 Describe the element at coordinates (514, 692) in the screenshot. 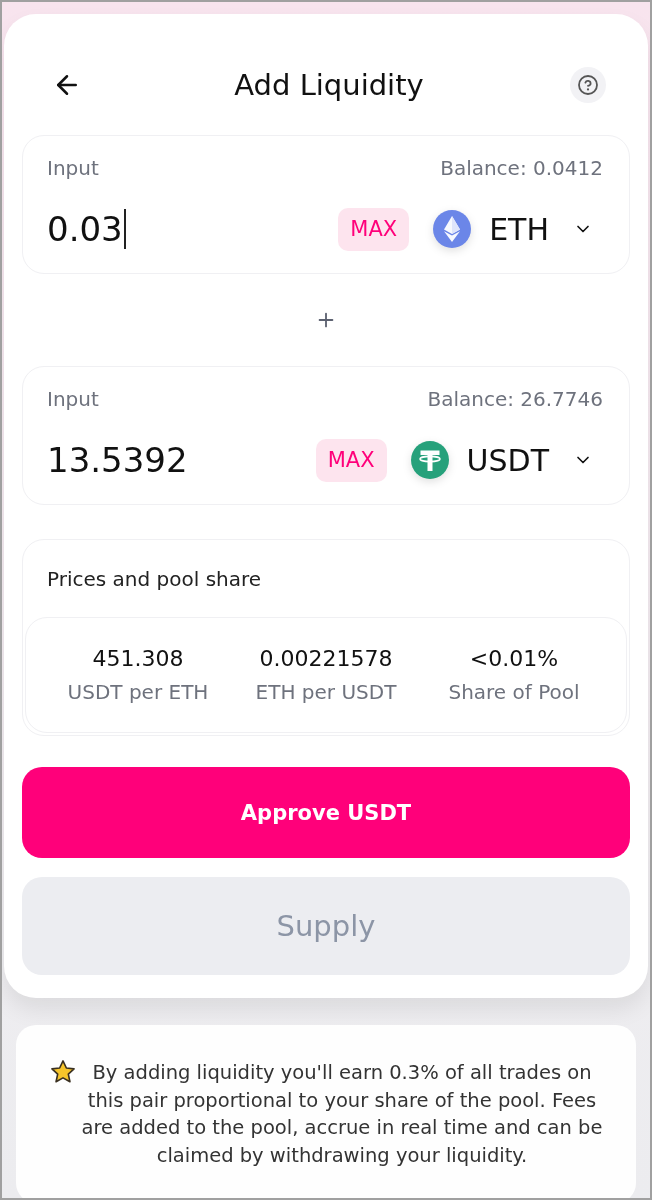

I see `stat-label: Share of Pool` at that location.